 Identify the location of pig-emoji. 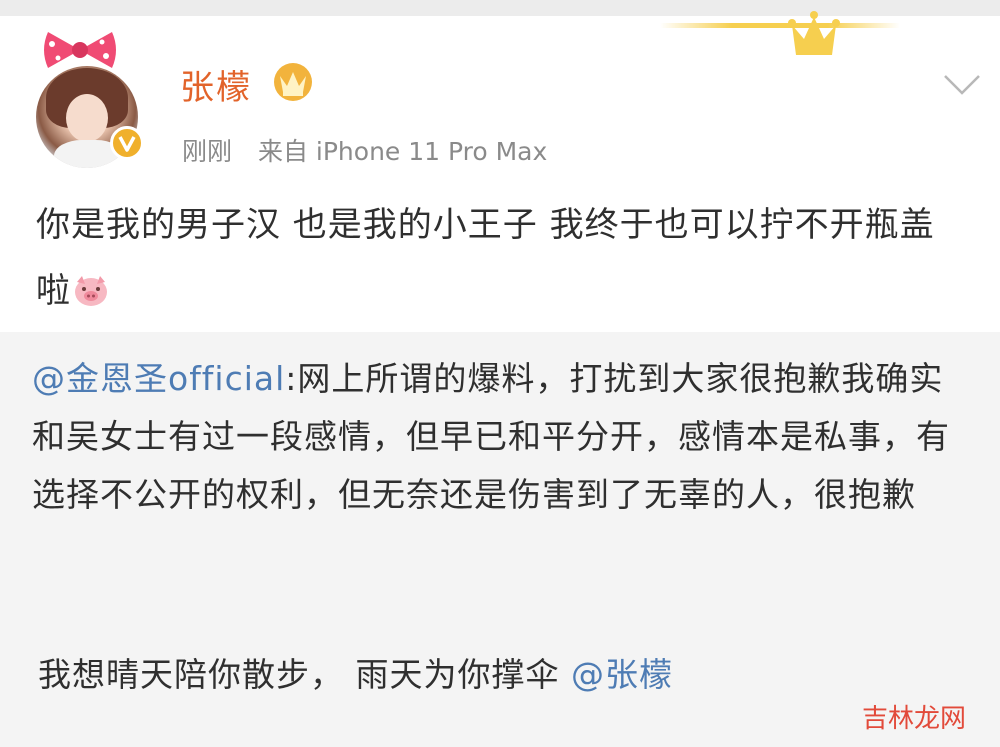
(91, 291).